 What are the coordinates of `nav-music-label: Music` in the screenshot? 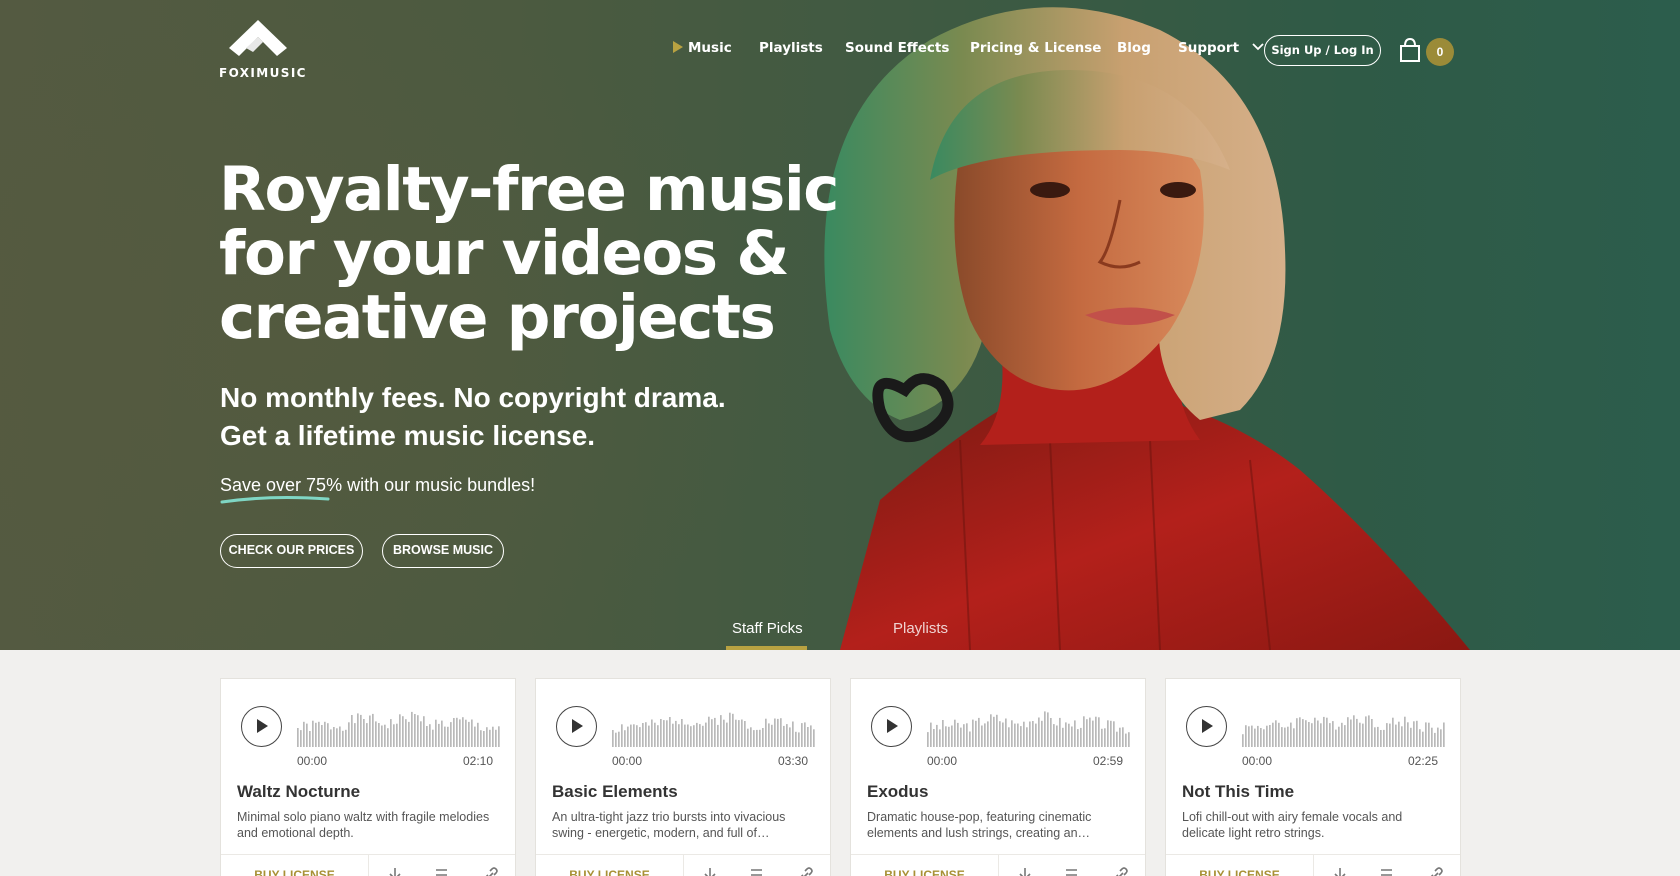 It's located at (710, 48).